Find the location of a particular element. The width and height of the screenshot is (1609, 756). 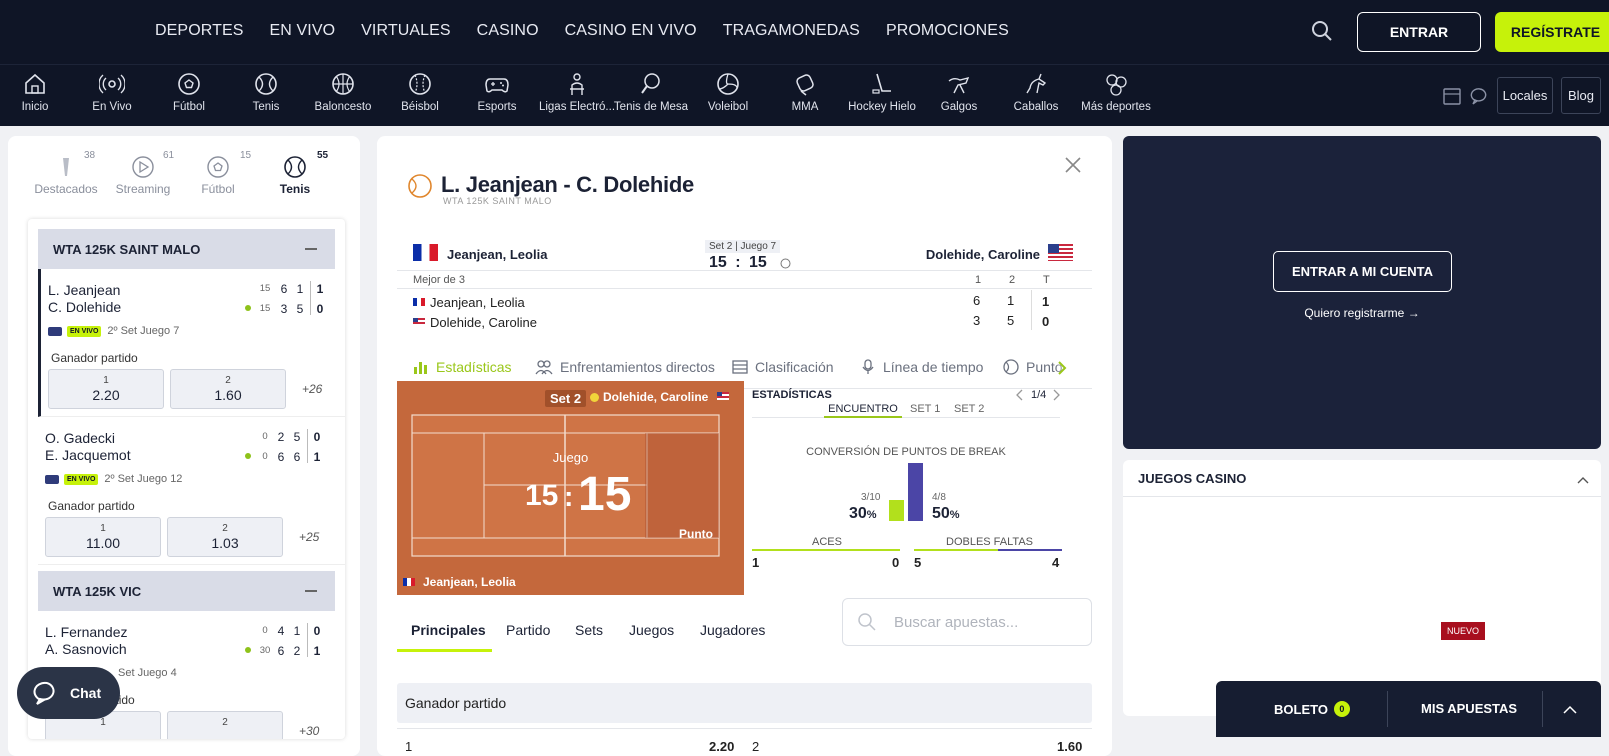

register-link: Quiero registrarme → is located at coordinates (1362, 313).